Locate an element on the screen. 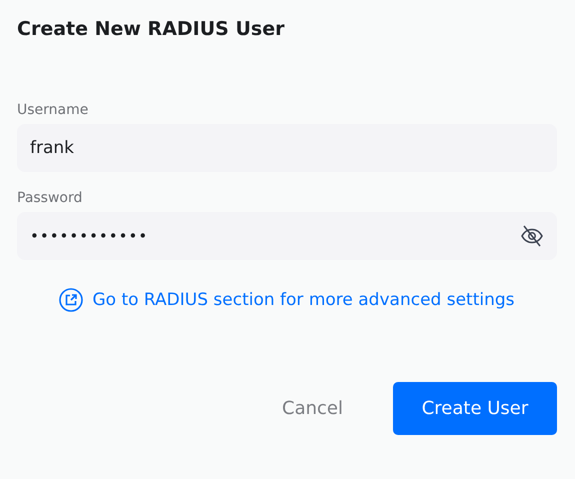 Image resolution: width=575 pixels, height=479 pixels. password-field: •••••••••••• is located at coordinates (287, 236).